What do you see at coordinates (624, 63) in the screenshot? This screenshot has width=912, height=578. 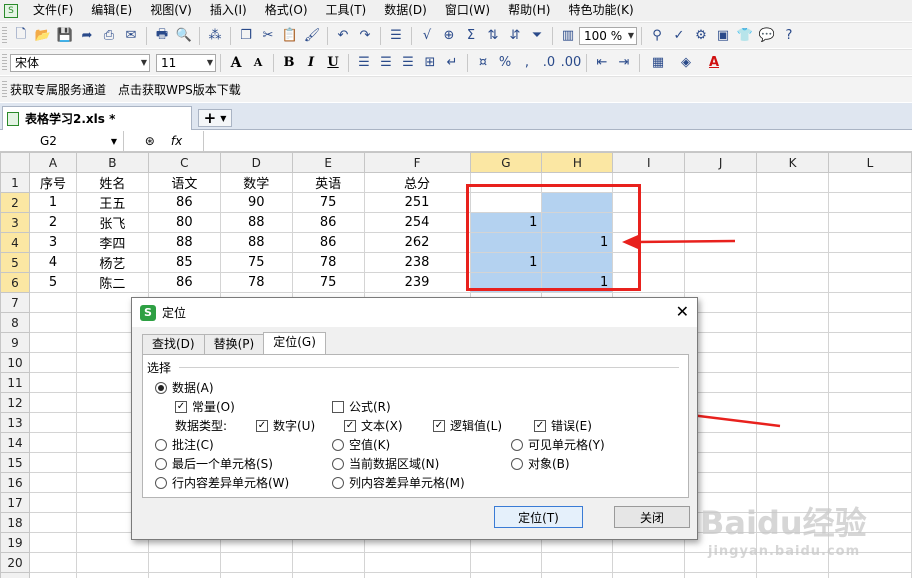 I see `indent-increase-icon: ⇥` at bounding box center [624, 63].